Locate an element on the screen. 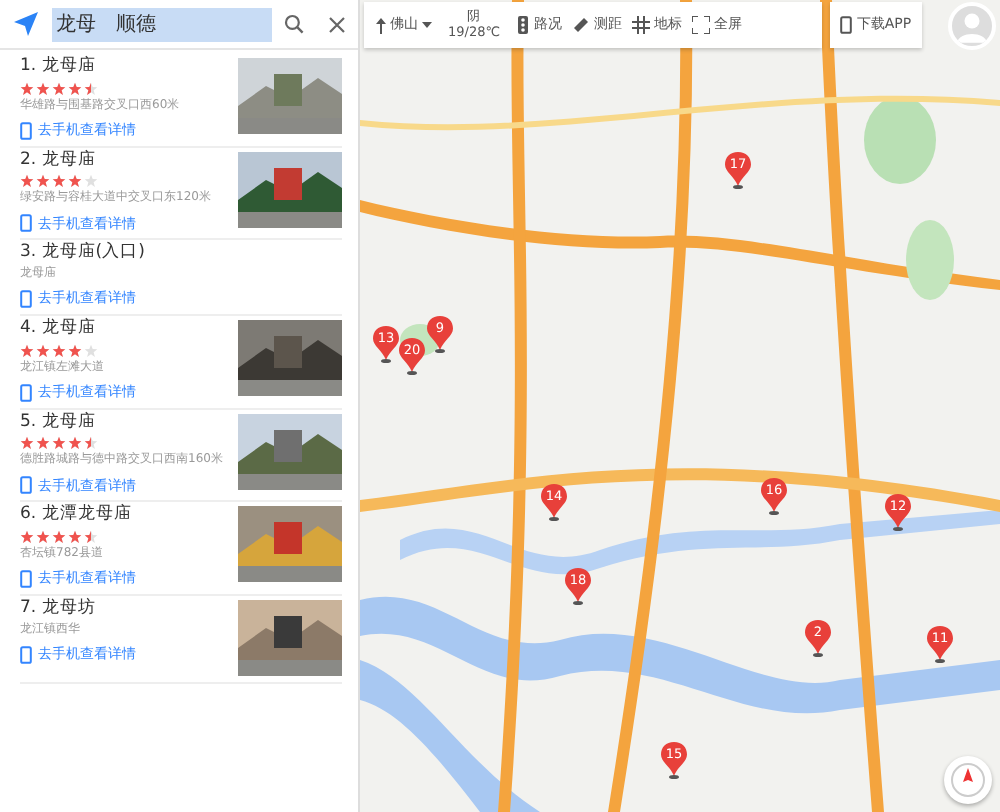 This screenshot has height=812, width=1000. grid-icon is located at coordinates (641, 25).